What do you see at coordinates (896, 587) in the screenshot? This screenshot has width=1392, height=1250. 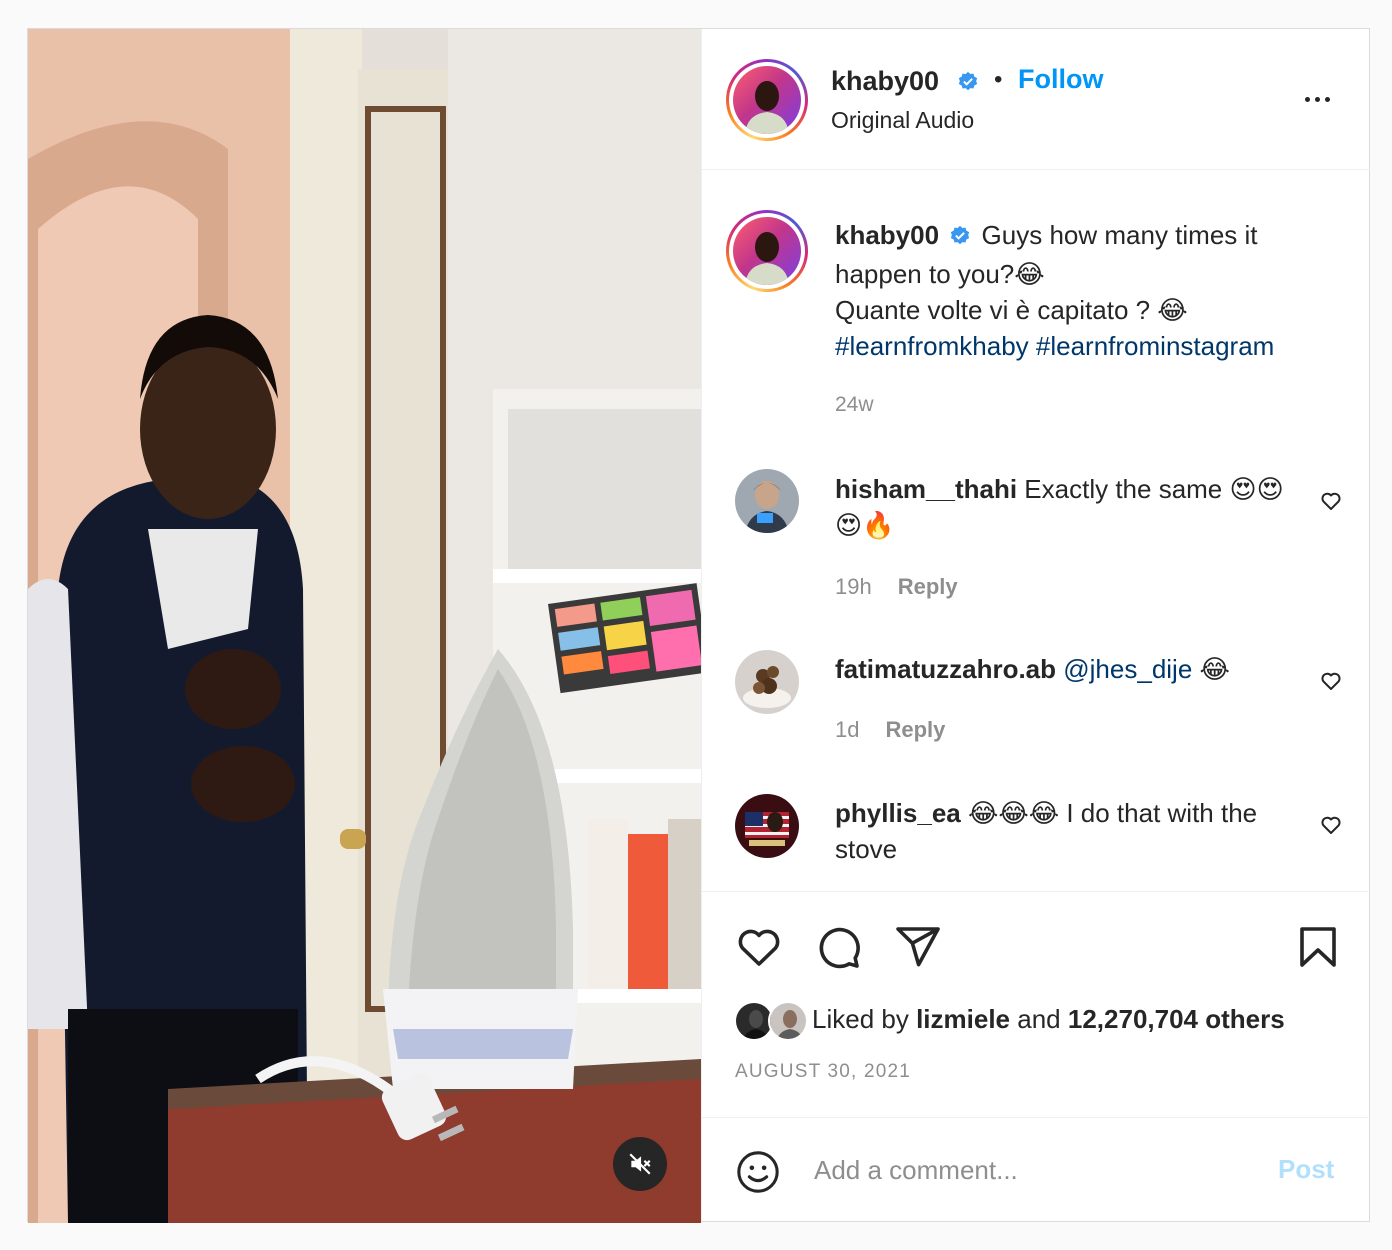 I see `comment-meta: 19h Reply` at bounding box center [896, 587].